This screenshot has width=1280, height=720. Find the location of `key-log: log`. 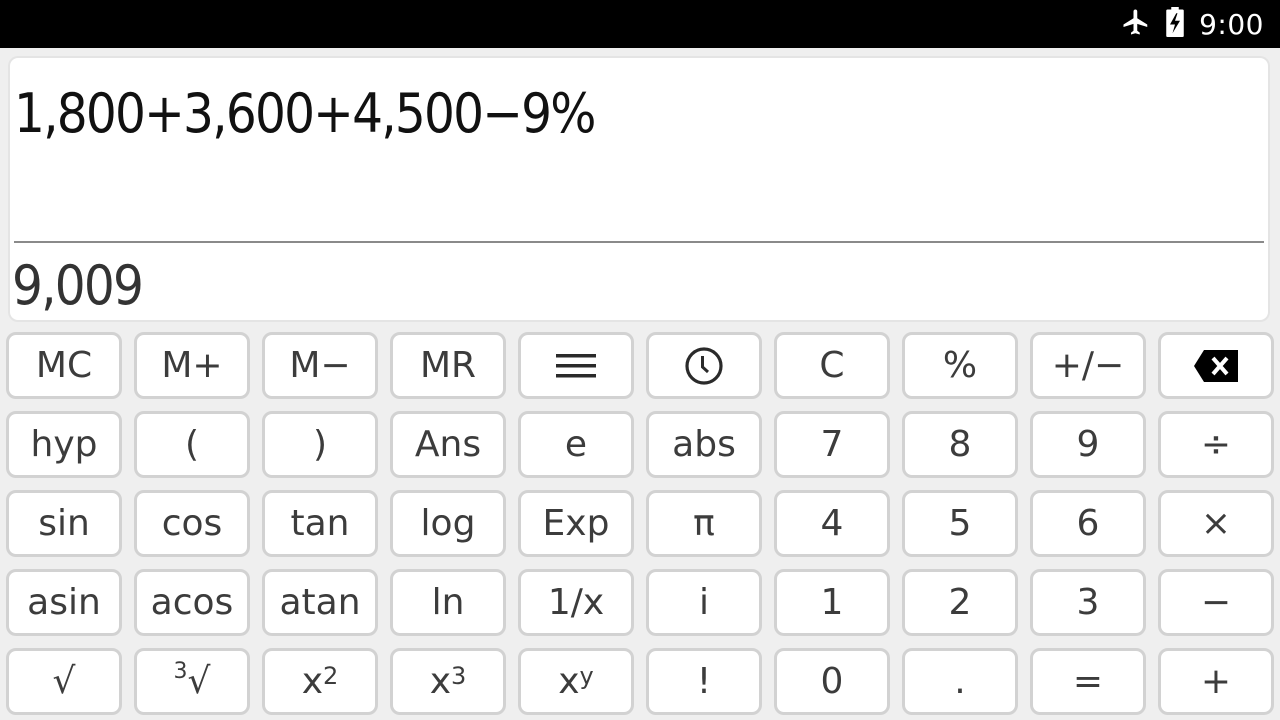

key-log: log is located at coordinates (448, 523).